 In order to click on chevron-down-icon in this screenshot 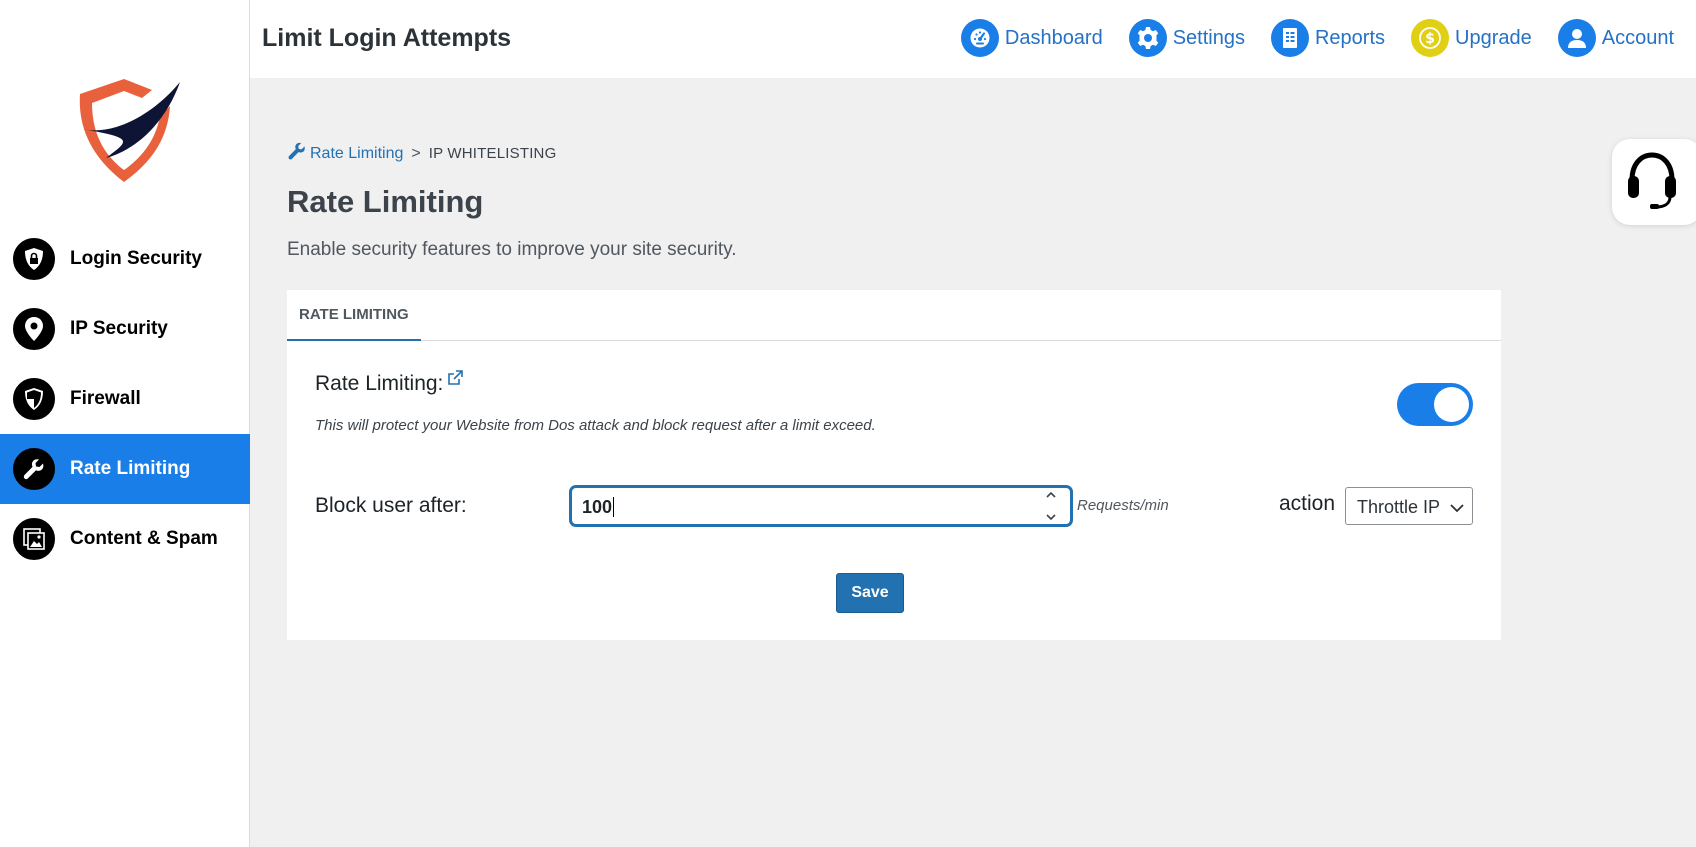, I will do `click(1457, 509)`.